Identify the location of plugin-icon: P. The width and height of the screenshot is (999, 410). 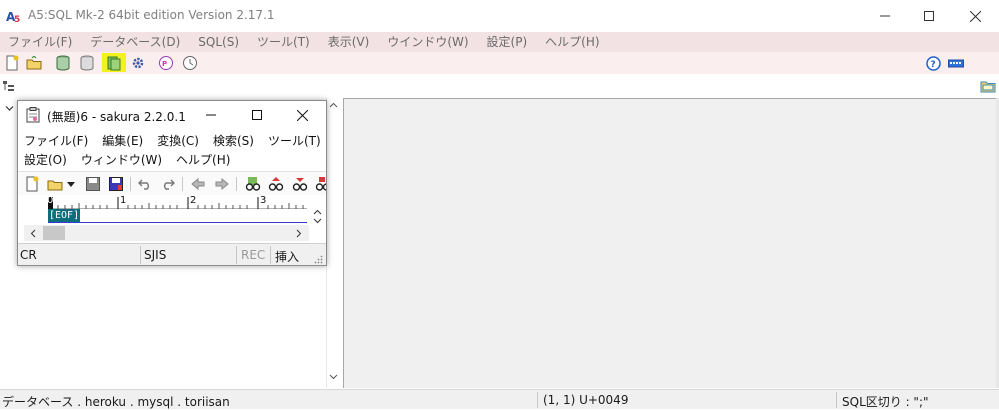
(166, 63).